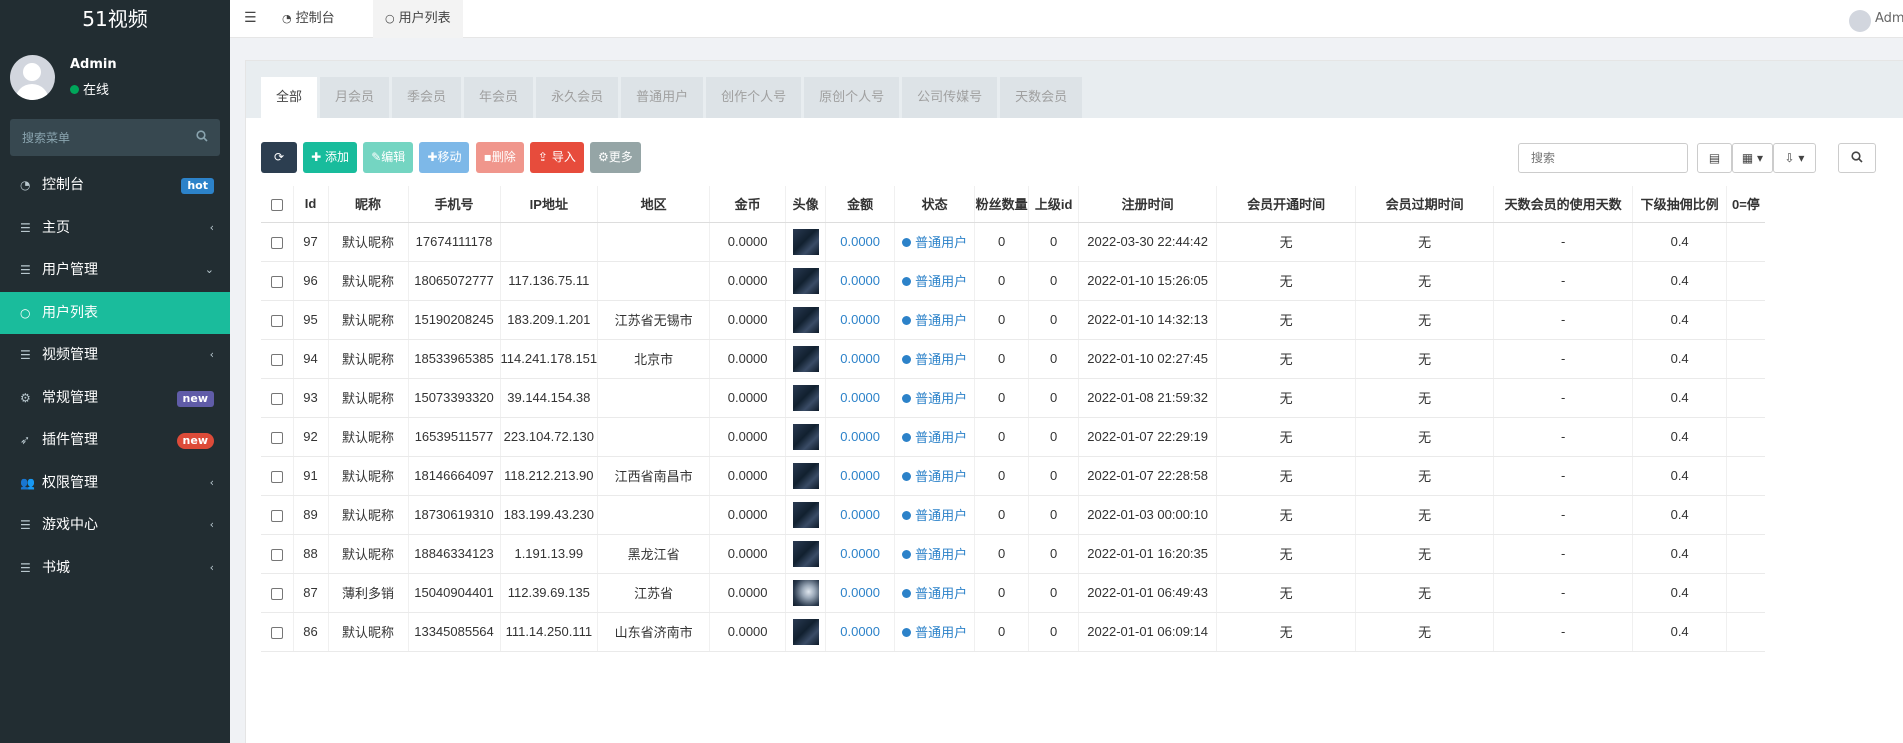  What do you see at coordinates (1679, 204) in the screenshot?
I see `column-header: 下级抽佣比例` at bounding box center [1679, 204].